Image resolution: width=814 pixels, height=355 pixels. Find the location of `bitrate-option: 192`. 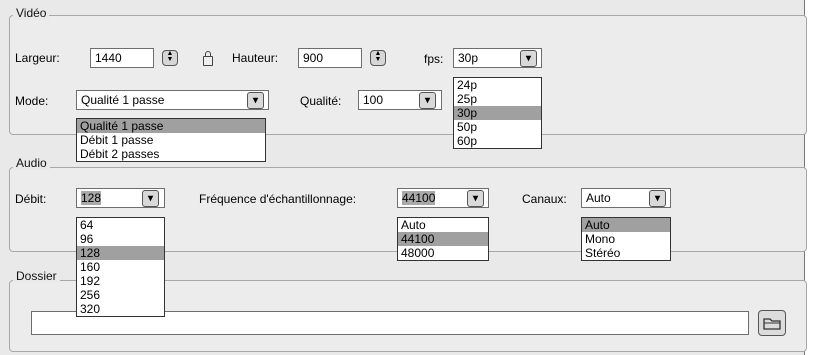

bitrate-option: 192 is located at coordinates (120, 281).